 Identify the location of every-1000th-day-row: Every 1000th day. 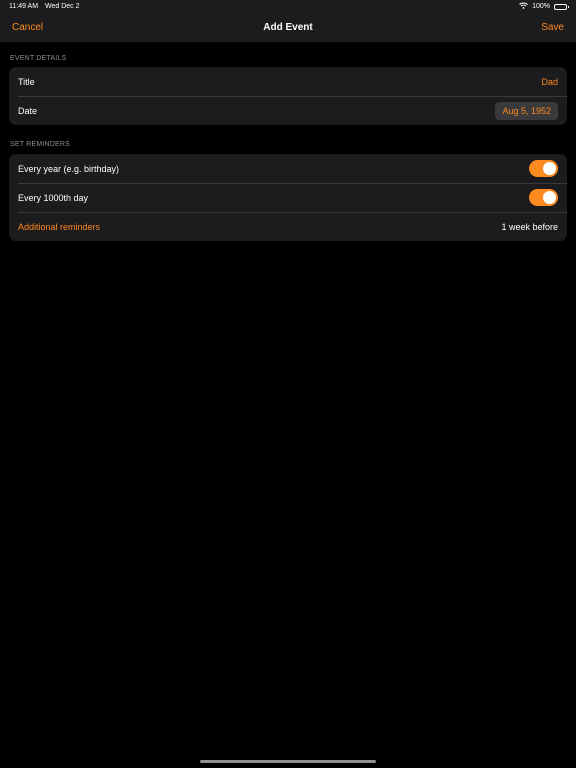
(288, 197).